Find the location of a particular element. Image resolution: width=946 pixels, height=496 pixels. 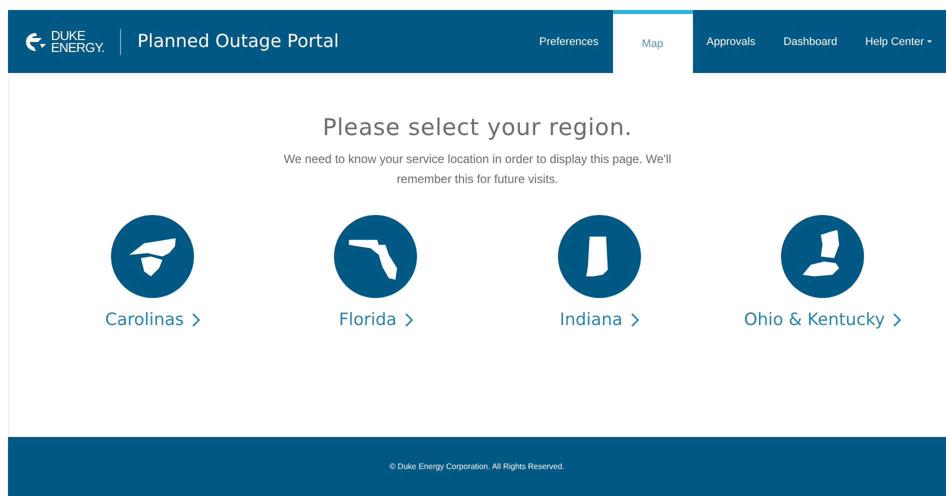

copyright-text: © Duke Energy Corporation. All Rights Reserved. is located at coordinates (477, 466).